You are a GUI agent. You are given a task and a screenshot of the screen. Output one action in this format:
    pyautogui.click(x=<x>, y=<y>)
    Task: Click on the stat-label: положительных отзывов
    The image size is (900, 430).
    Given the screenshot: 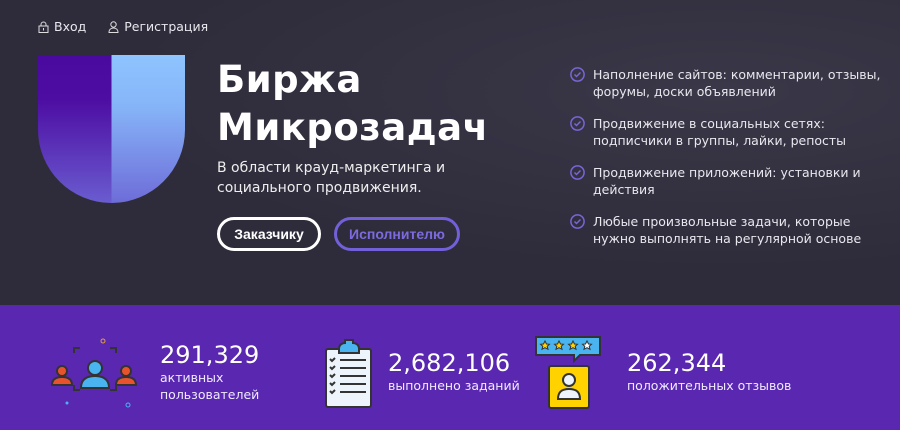 What is the action you would take?
    pyautogui.click(x=709, y=385)
    